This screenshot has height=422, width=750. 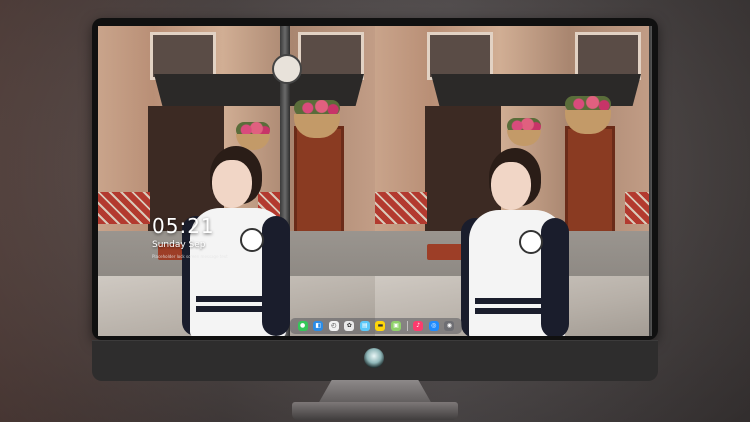 I want to click on appstore-folder-icon: ▤, so click(x=364, y=326).